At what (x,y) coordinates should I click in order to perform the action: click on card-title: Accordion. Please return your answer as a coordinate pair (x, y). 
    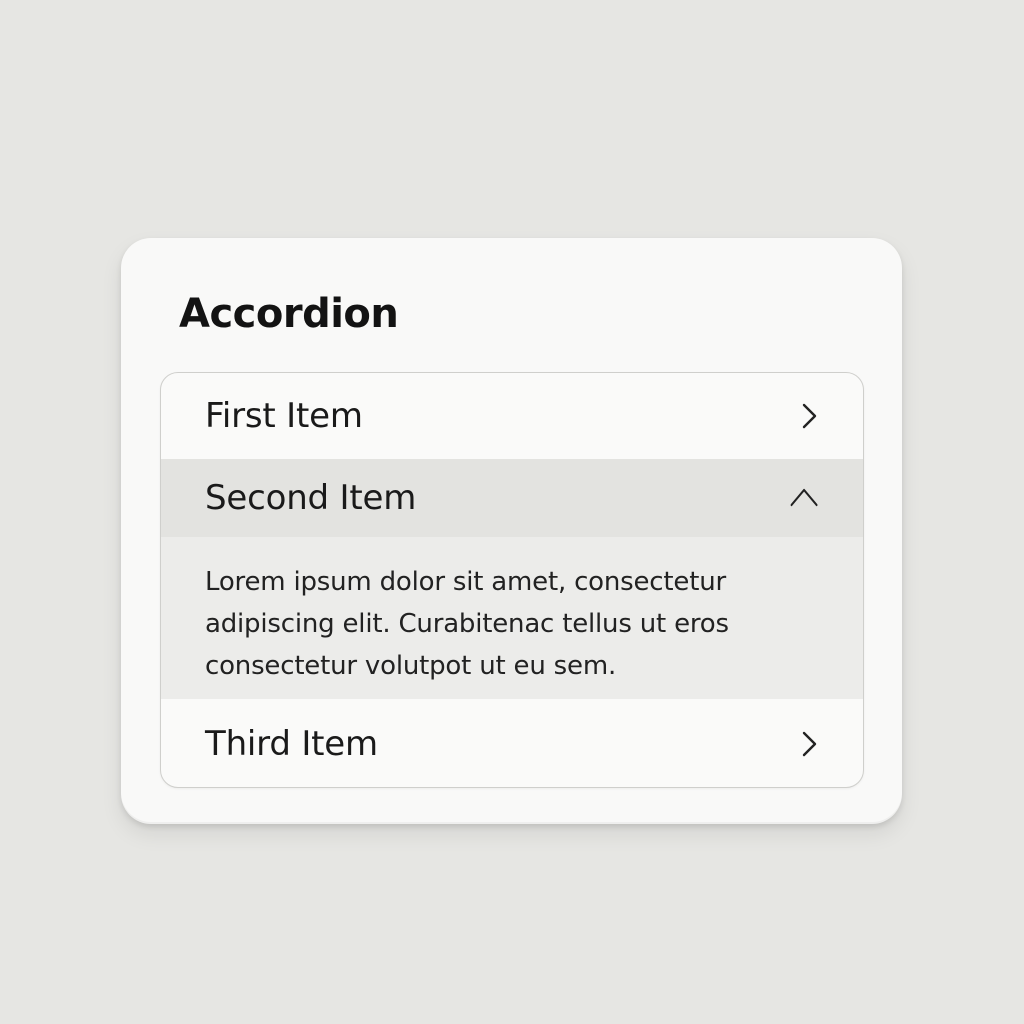
    Looking at the image, I should click on (289, 314).